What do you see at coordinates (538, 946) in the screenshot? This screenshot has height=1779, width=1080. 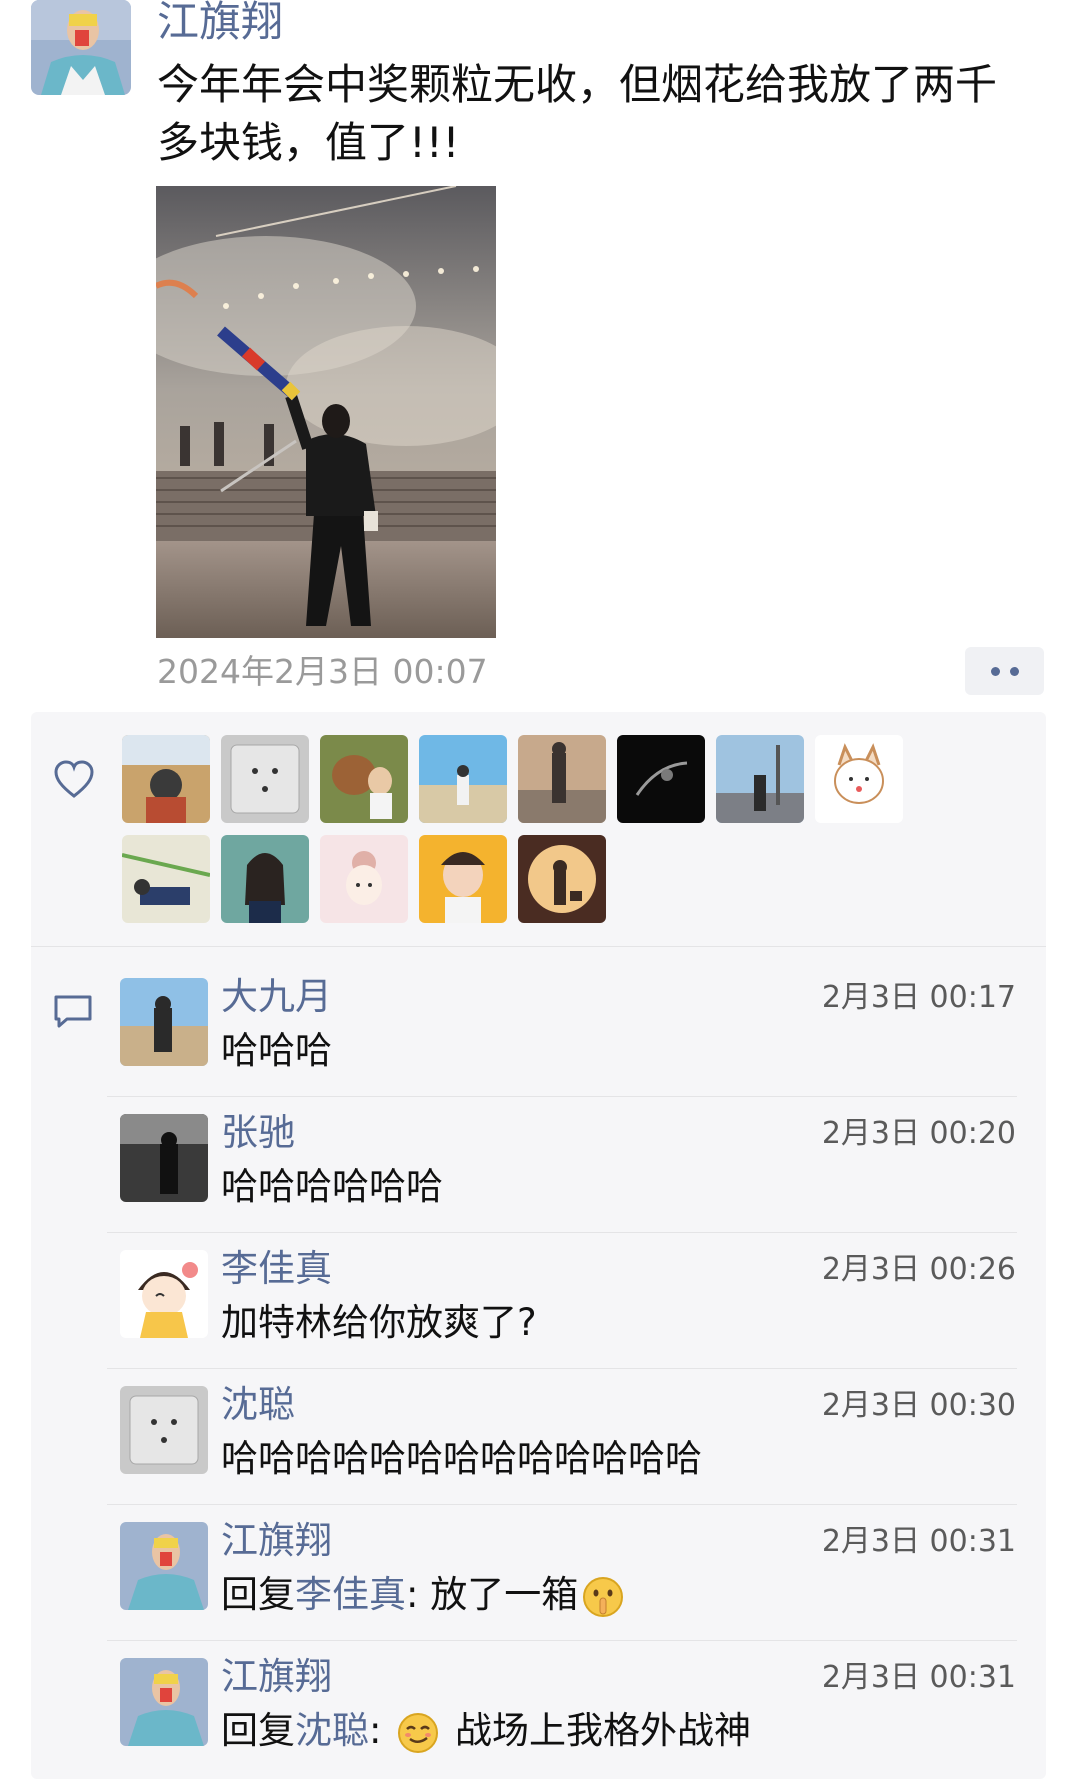 I see `panel-divider` at bounding box center [538, 946].